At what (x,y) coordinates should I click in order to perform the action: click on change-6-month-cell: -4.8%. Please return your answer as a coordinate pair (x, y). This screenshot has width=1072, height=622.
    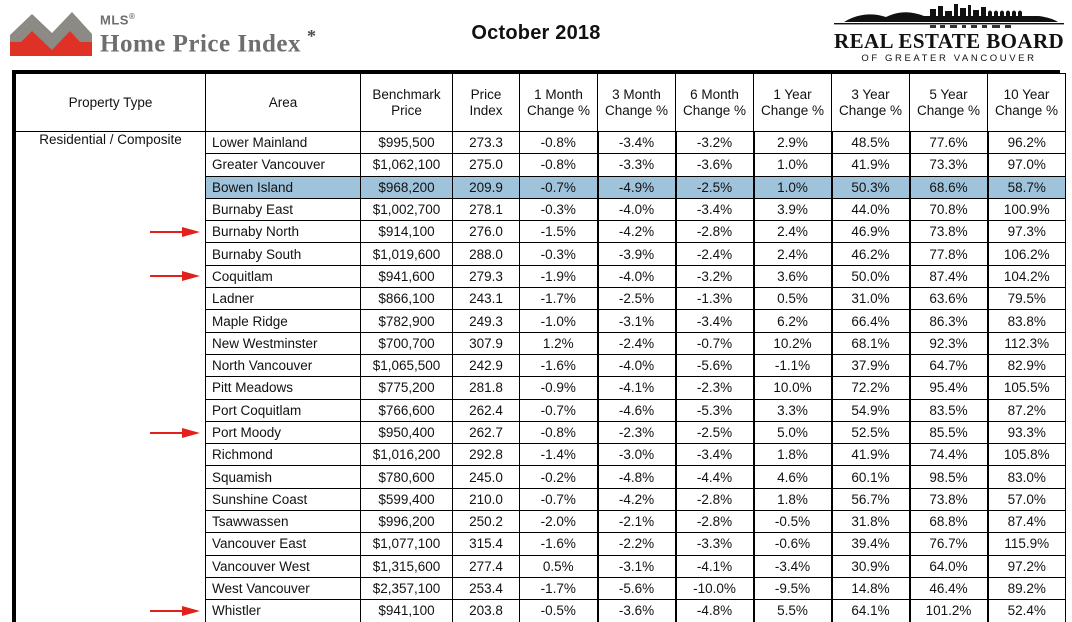
    Looking at the image, I should click on (714, 610).